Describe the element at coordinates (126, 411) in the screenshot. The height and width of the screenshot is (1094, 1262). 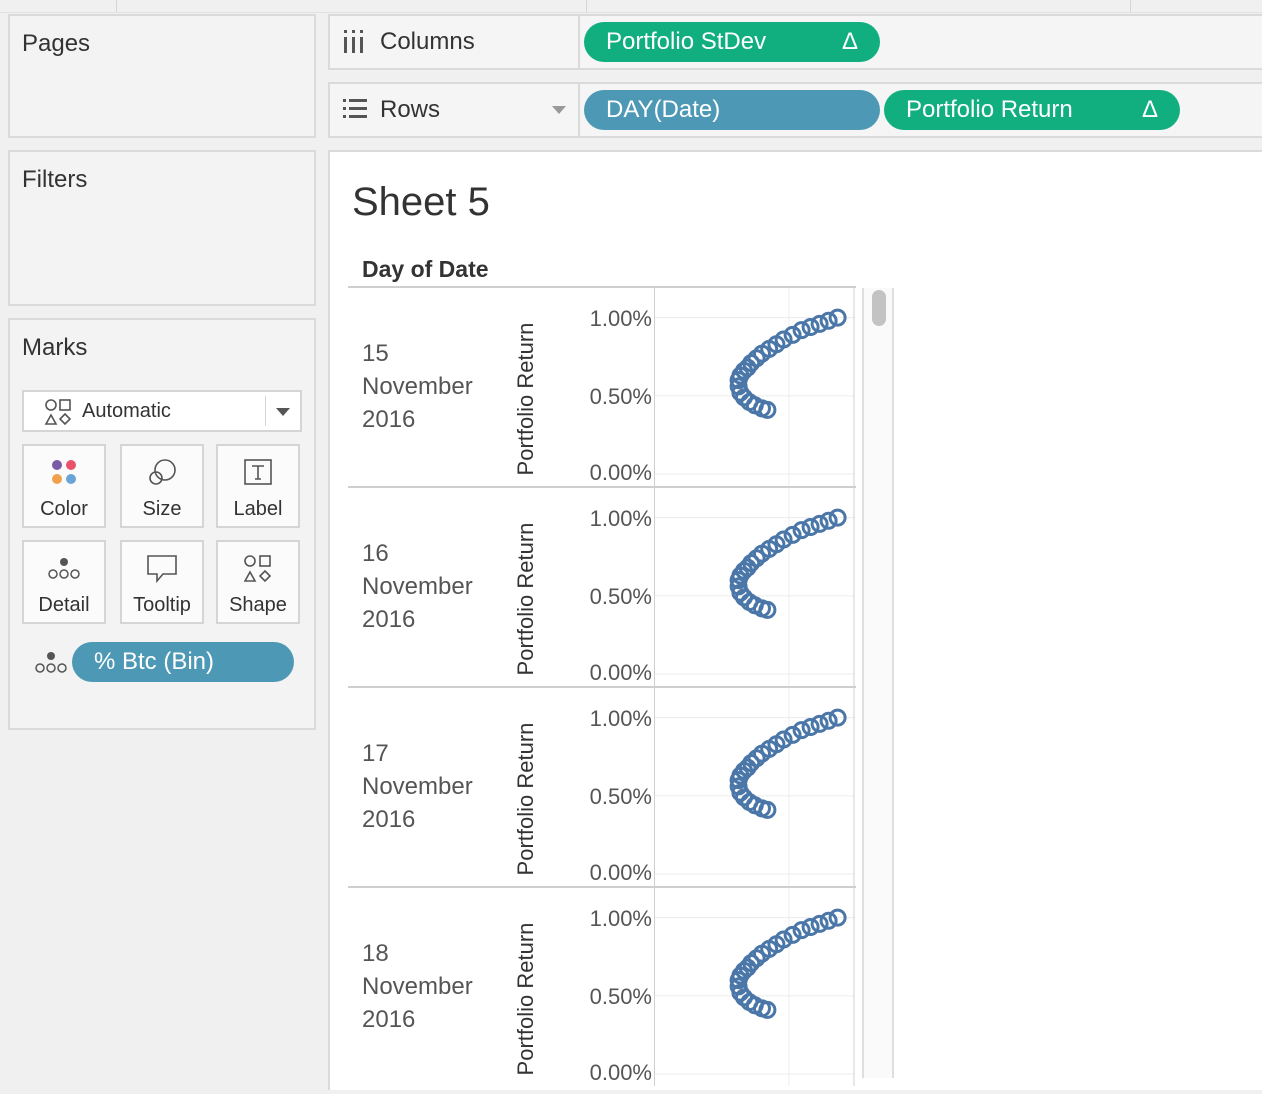
I see `mark-type-label: Automatic` at that location.